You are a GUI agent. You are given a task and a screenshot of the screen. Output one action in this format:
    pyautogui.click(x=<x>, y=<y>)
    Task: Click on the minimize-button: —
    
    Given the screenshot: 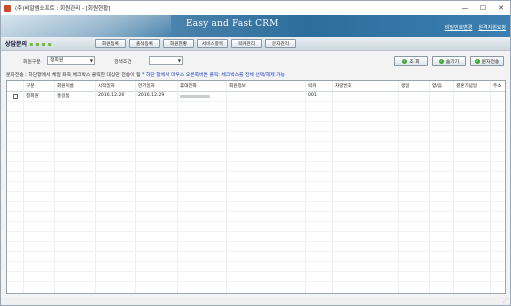 What is the action you would take?
    pyautogui.click(x=465, y=8)
    